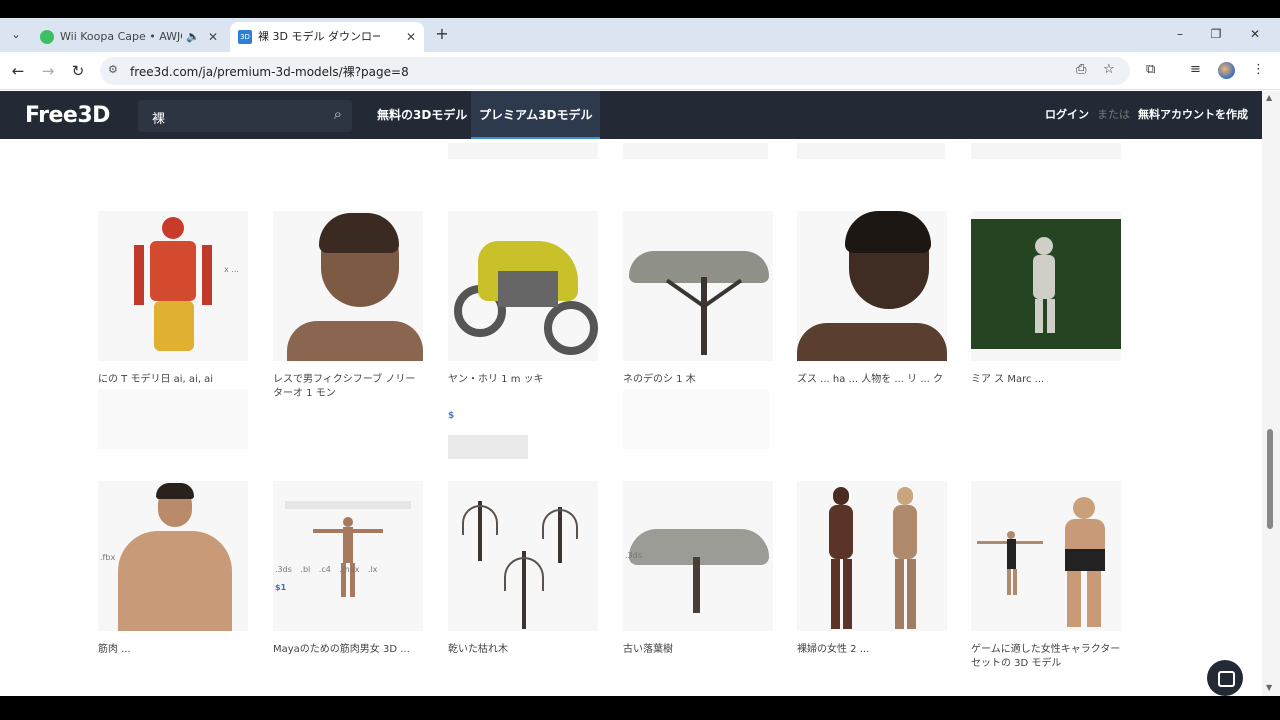 The width and height of the screenshot is (1280, 720). I want to click on model-title: ゲームに適した女性キャラクターセットの 3D モデル, so click(1046, 657).